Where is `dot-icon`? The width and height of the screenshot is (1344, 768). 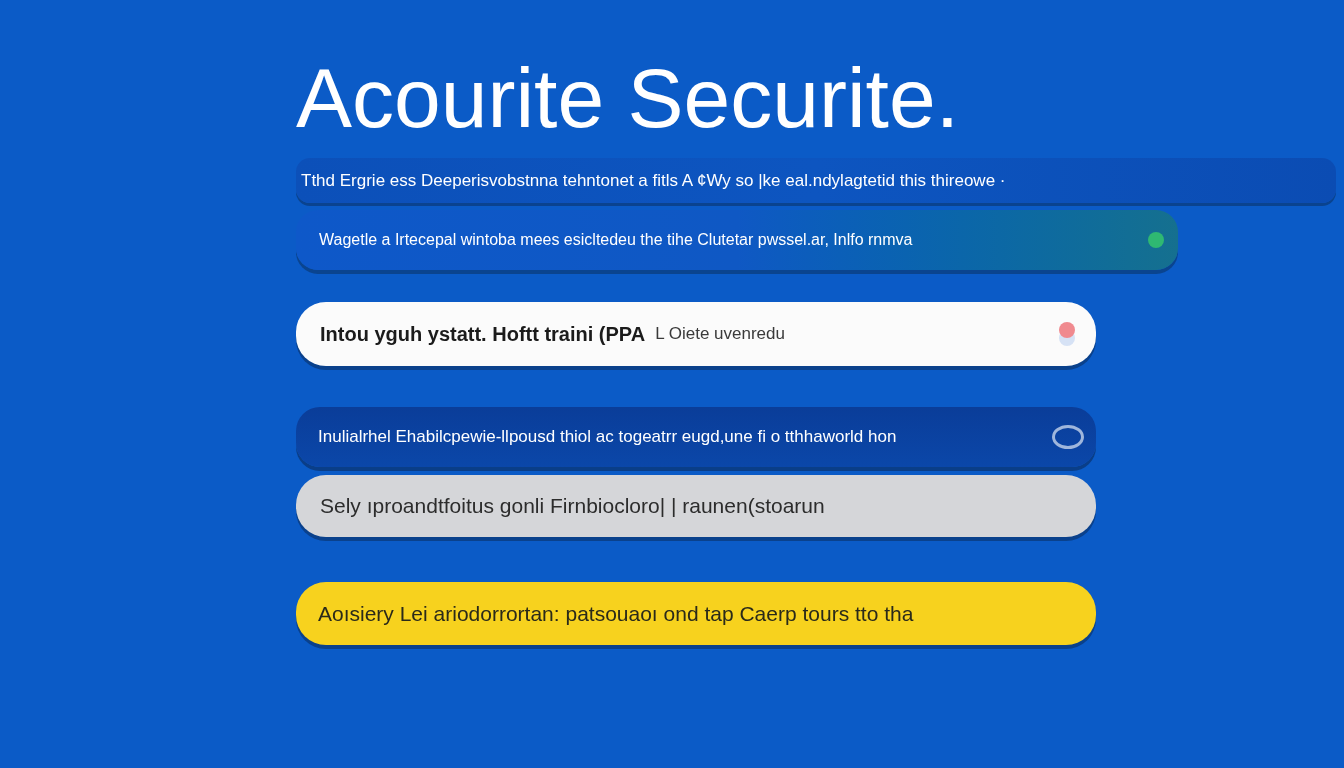
dot-icon is located at coordinates (1067, 334).